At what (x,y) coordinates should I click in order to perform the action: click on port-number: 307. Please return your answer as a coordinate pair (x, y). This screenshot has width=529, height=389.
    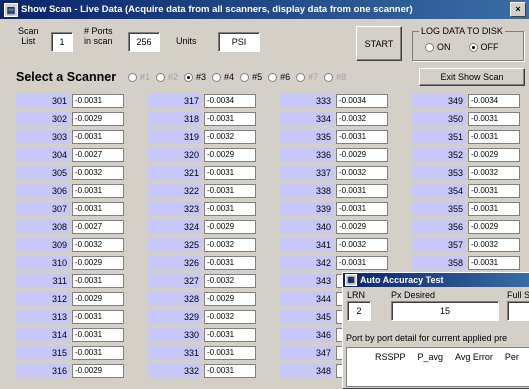
    Looking at the image, I should click on (43, 209).